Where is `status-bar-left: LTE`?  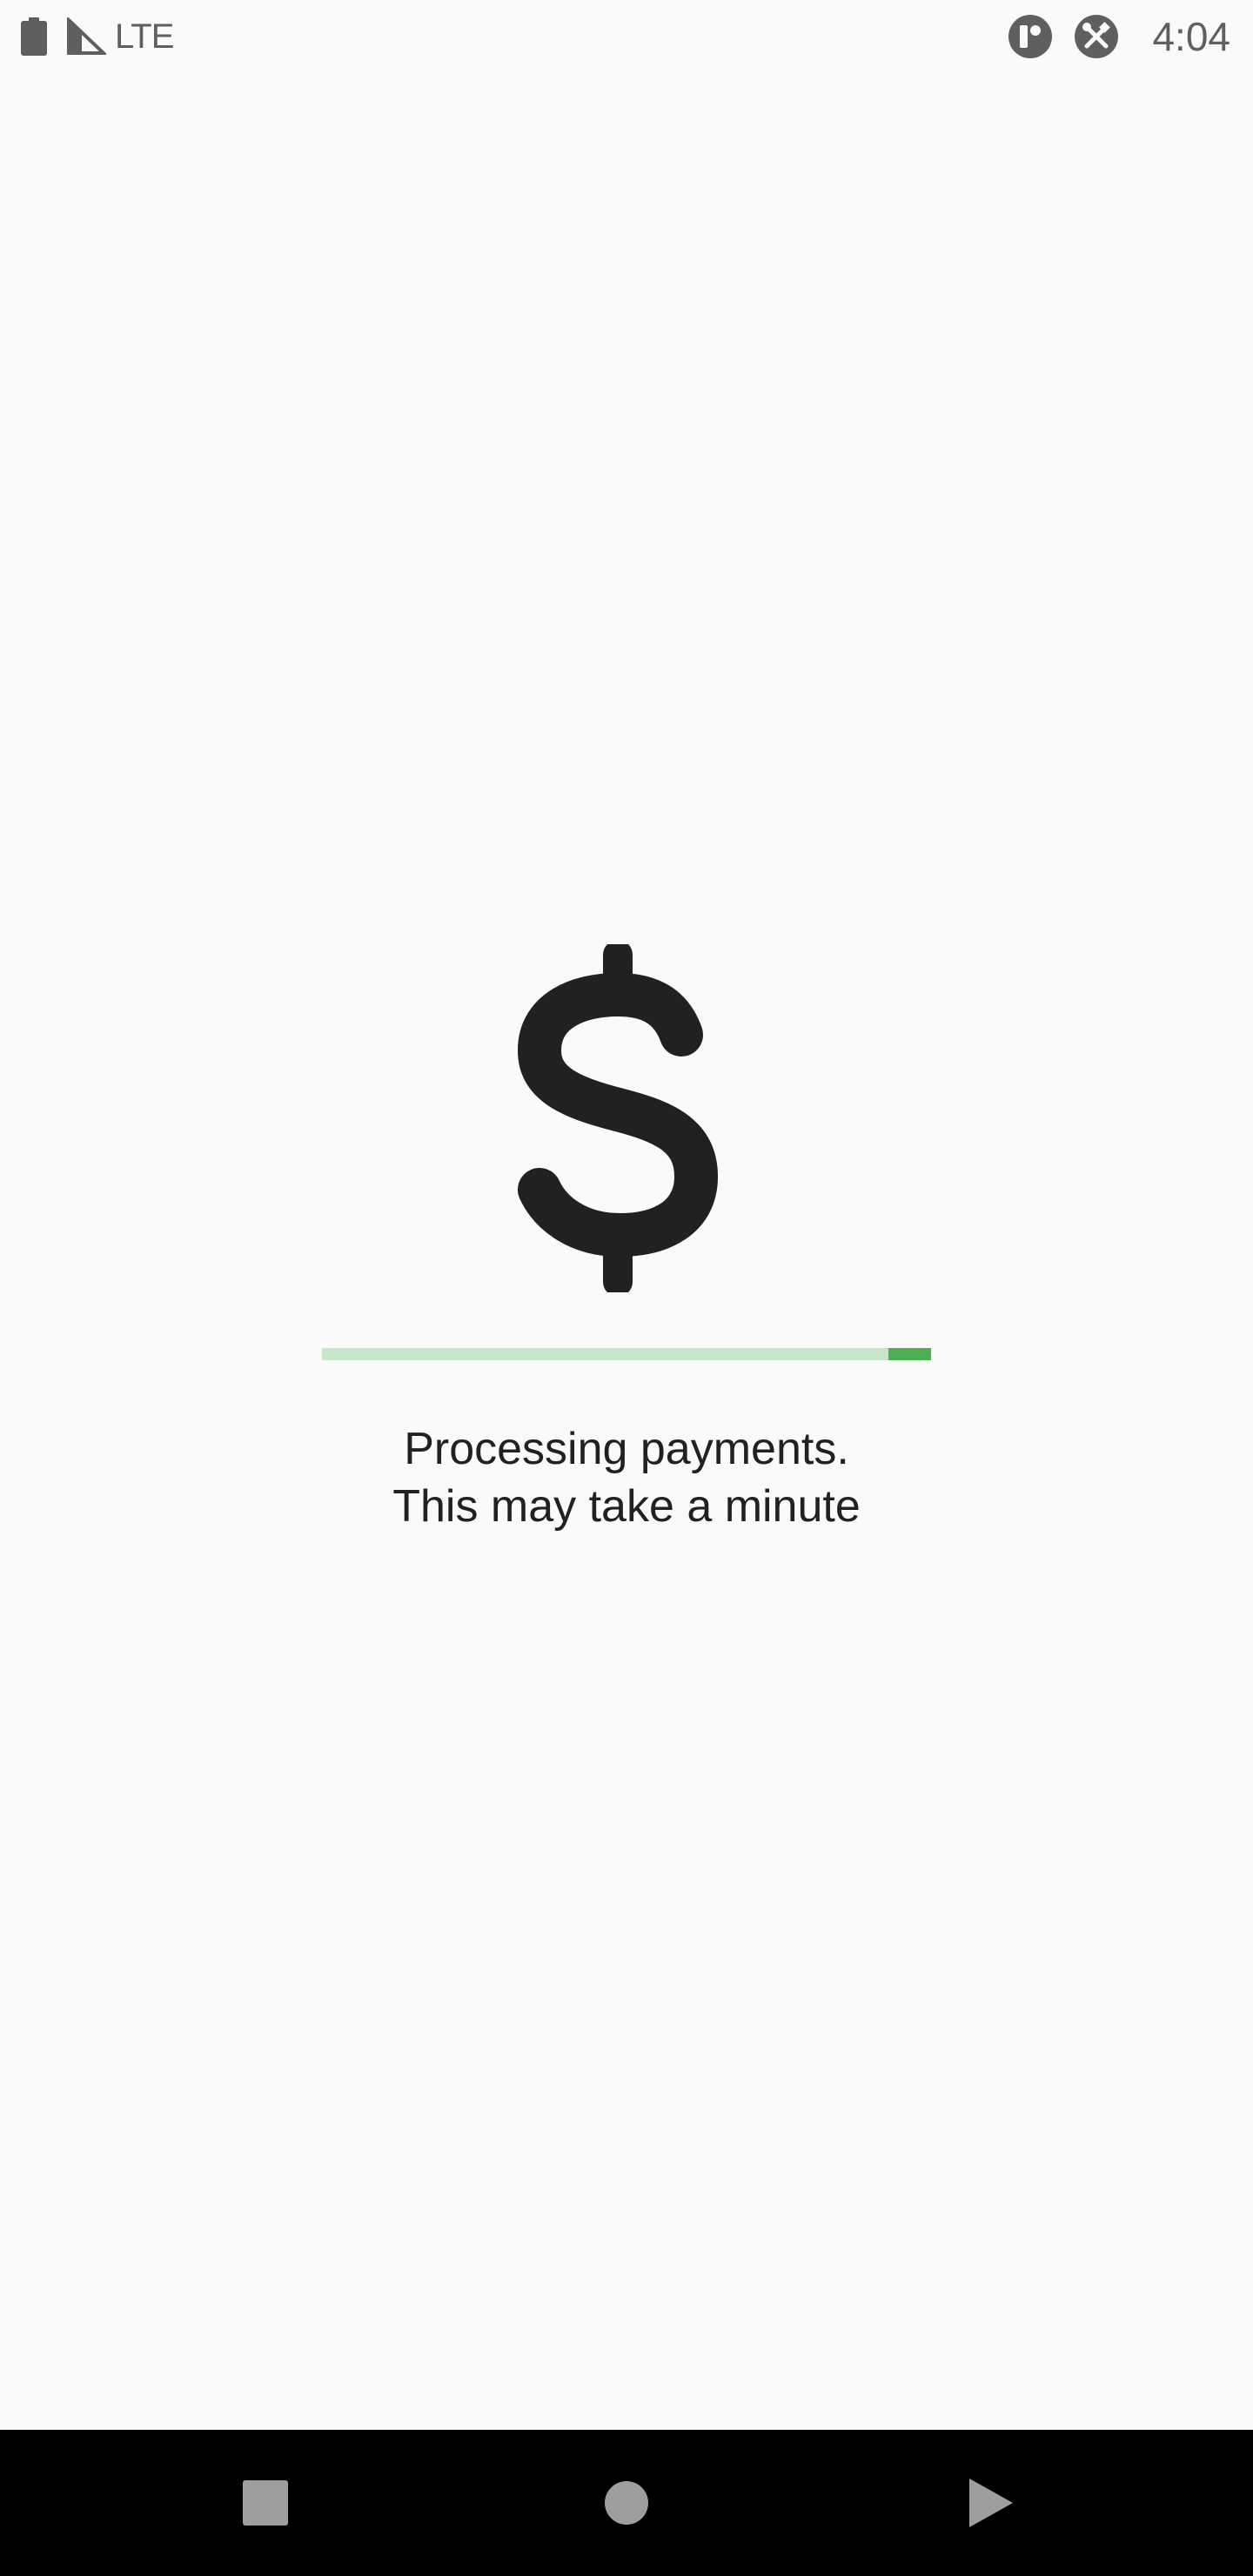 status-bar-left: LTE is located at coordinates (97, 37).